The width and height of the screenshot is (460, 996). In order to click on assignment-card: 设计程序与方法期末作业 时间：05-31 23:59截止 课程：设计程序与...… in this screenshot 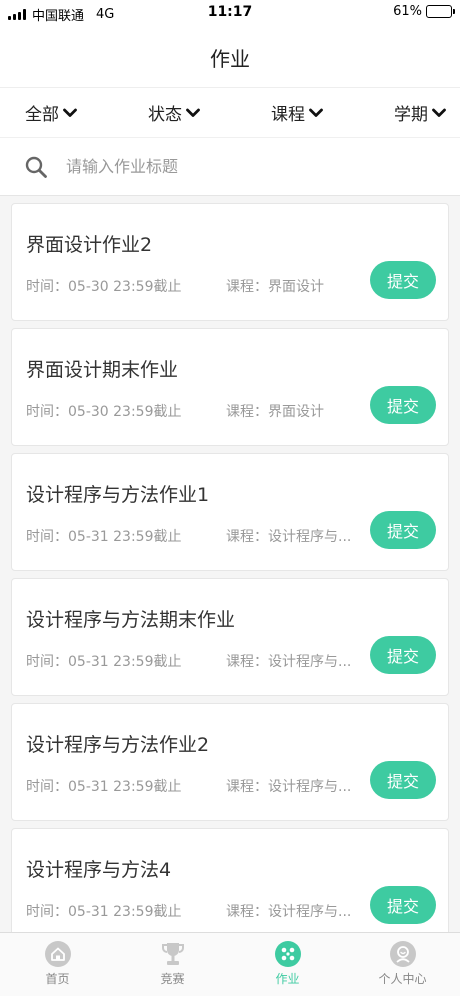, I will do `click(230, 637)`.